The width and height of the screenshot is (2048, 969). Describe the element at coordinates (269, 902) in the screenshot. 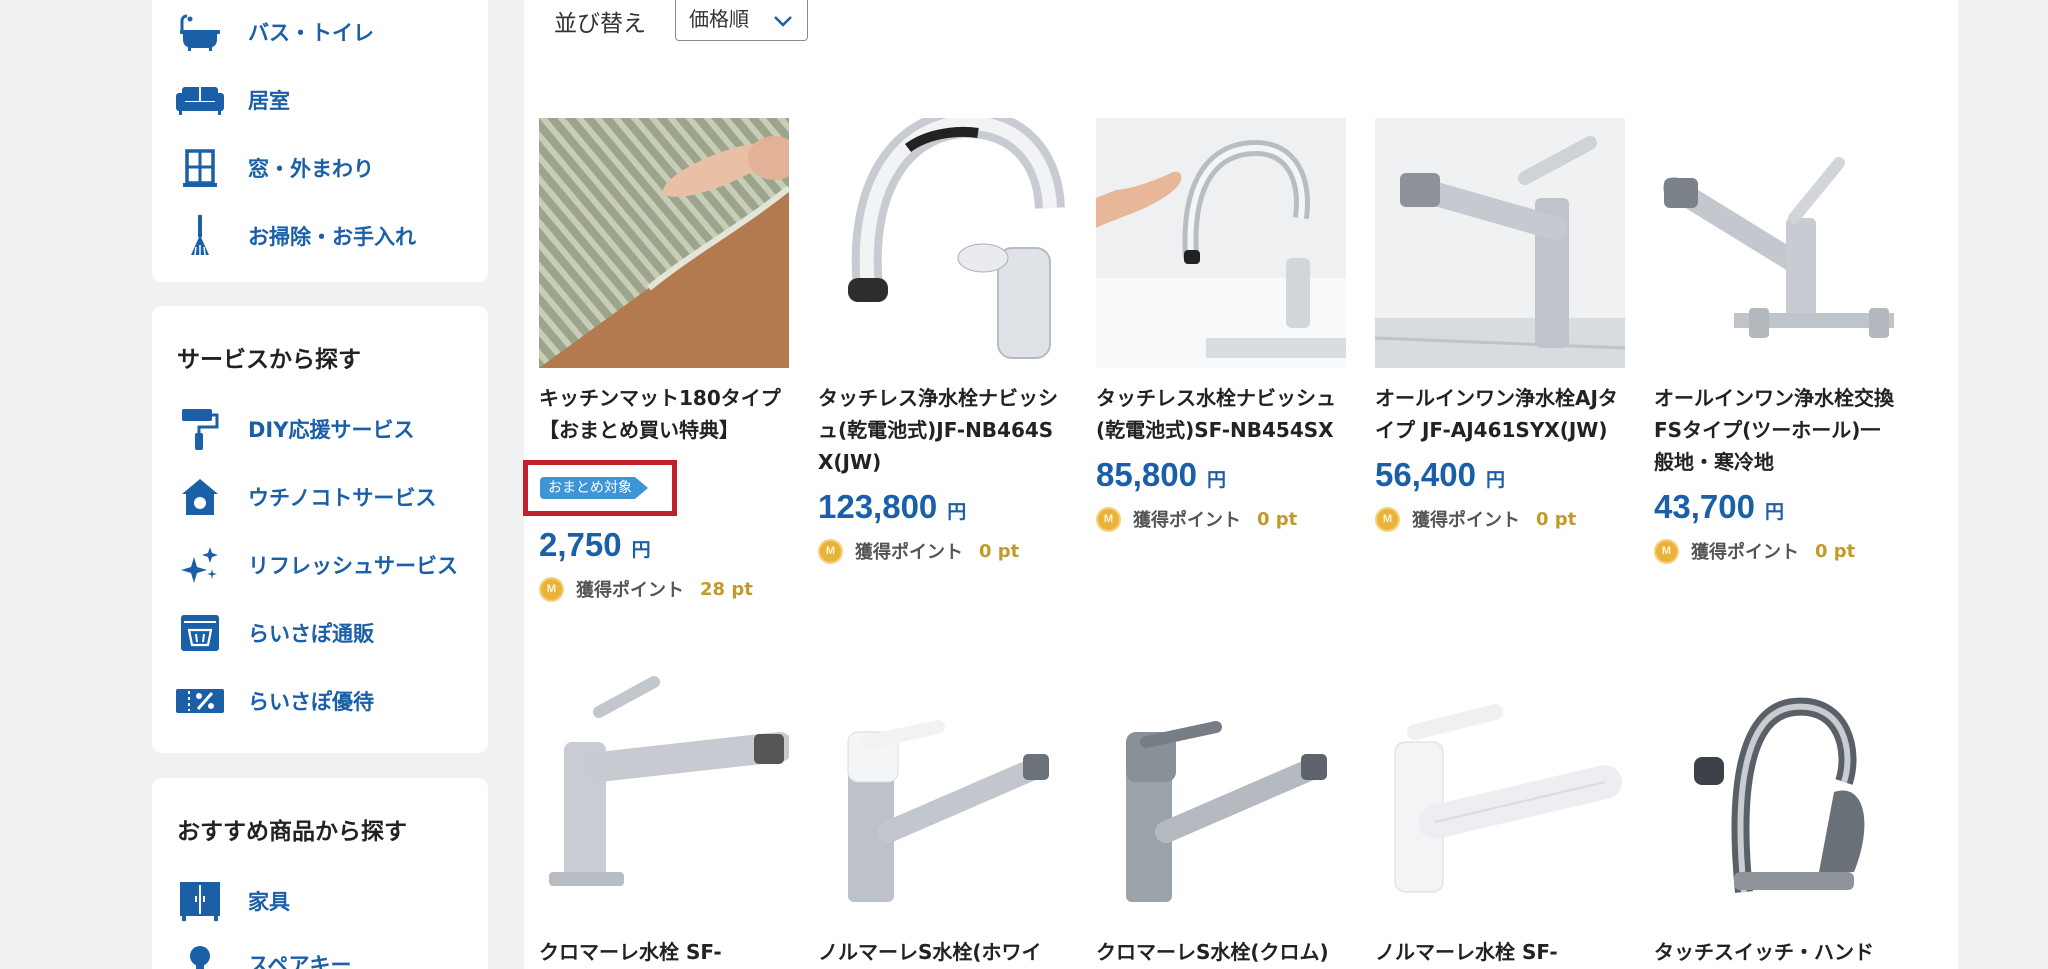

I see `sidebar-item-label: 家具` at that location.